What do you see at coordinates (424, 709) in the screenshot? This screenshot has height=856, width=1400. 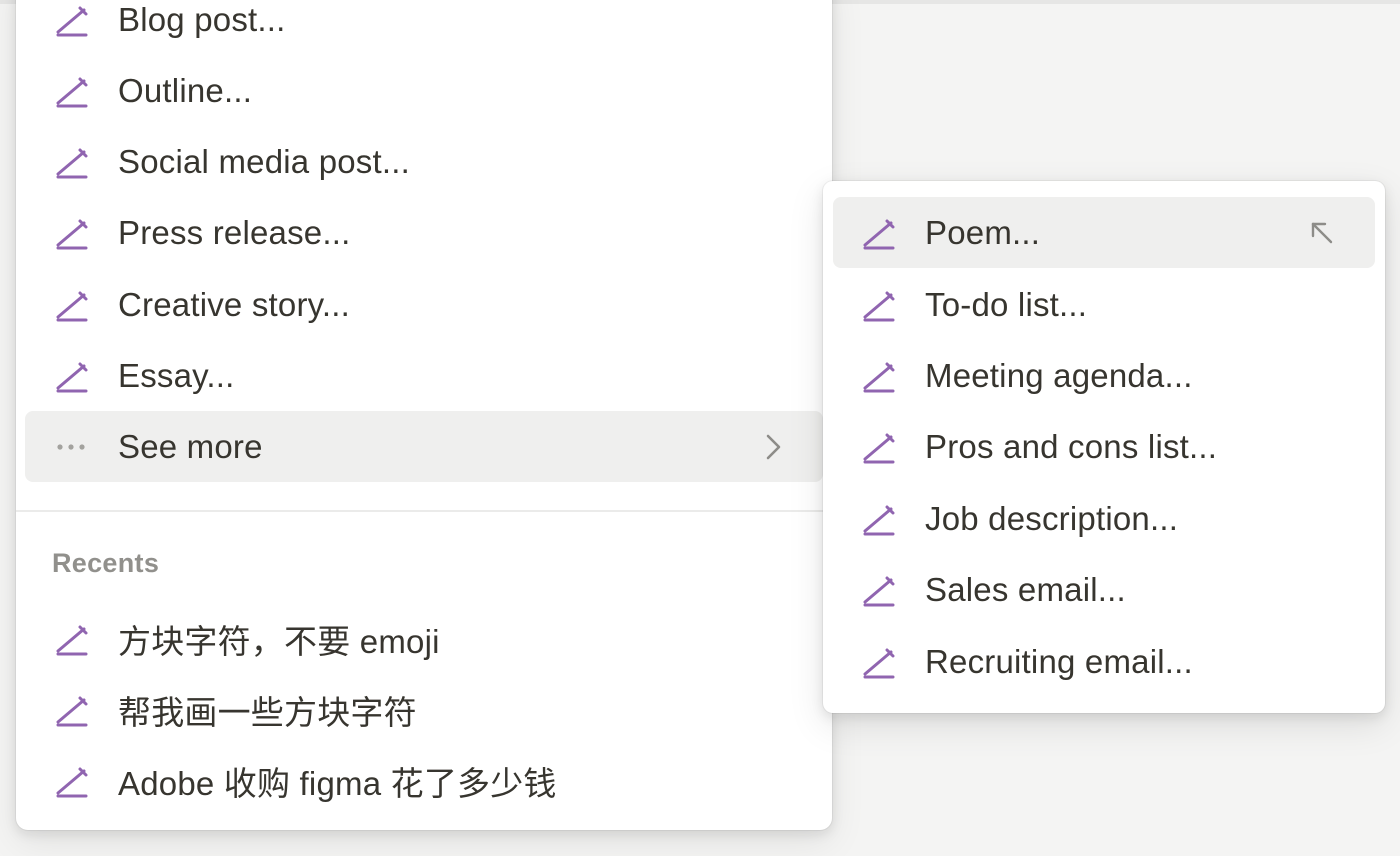 I see `recent-item: 帮我画一些方块字符` at bounding box center [424, 709].